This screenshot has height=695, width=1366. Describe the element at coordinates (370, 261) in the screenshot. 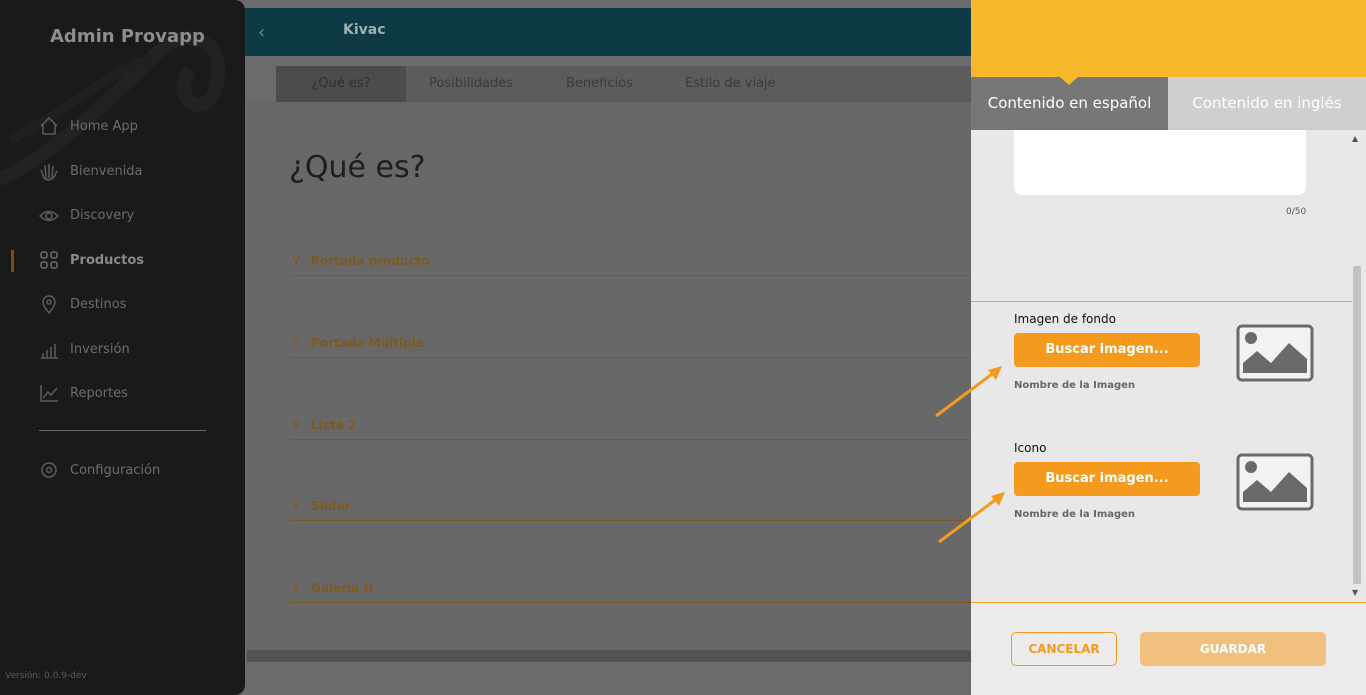

I see `accordion-label: Portada producto` at that location.